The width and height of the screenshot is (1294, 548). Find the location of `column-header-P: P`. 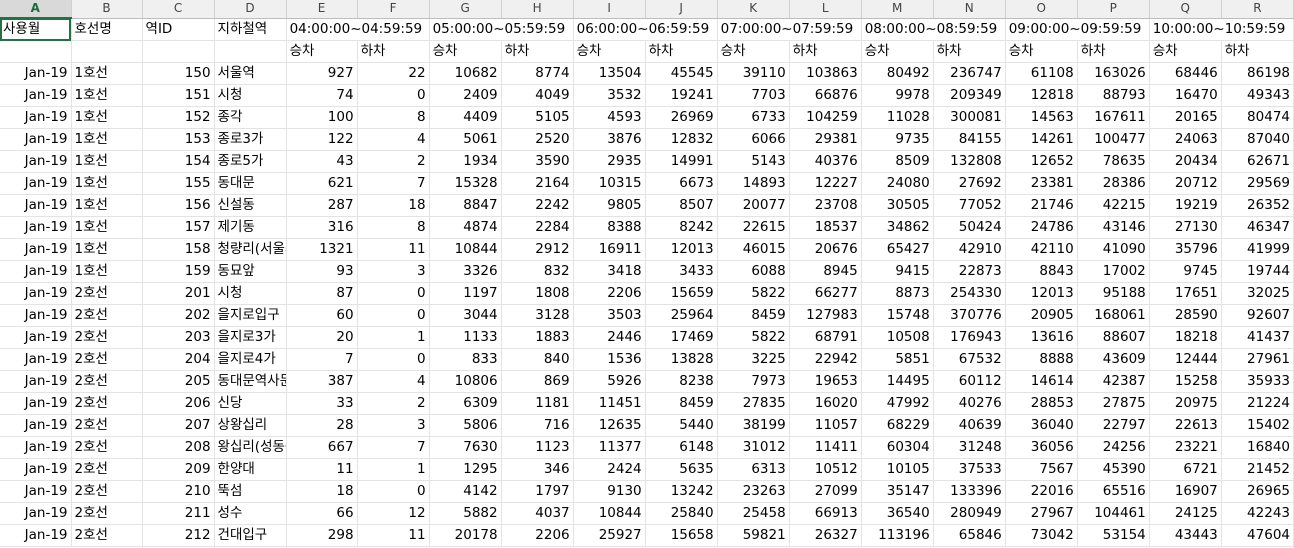

column-header-P: P is located at coordinates (1113, 9).